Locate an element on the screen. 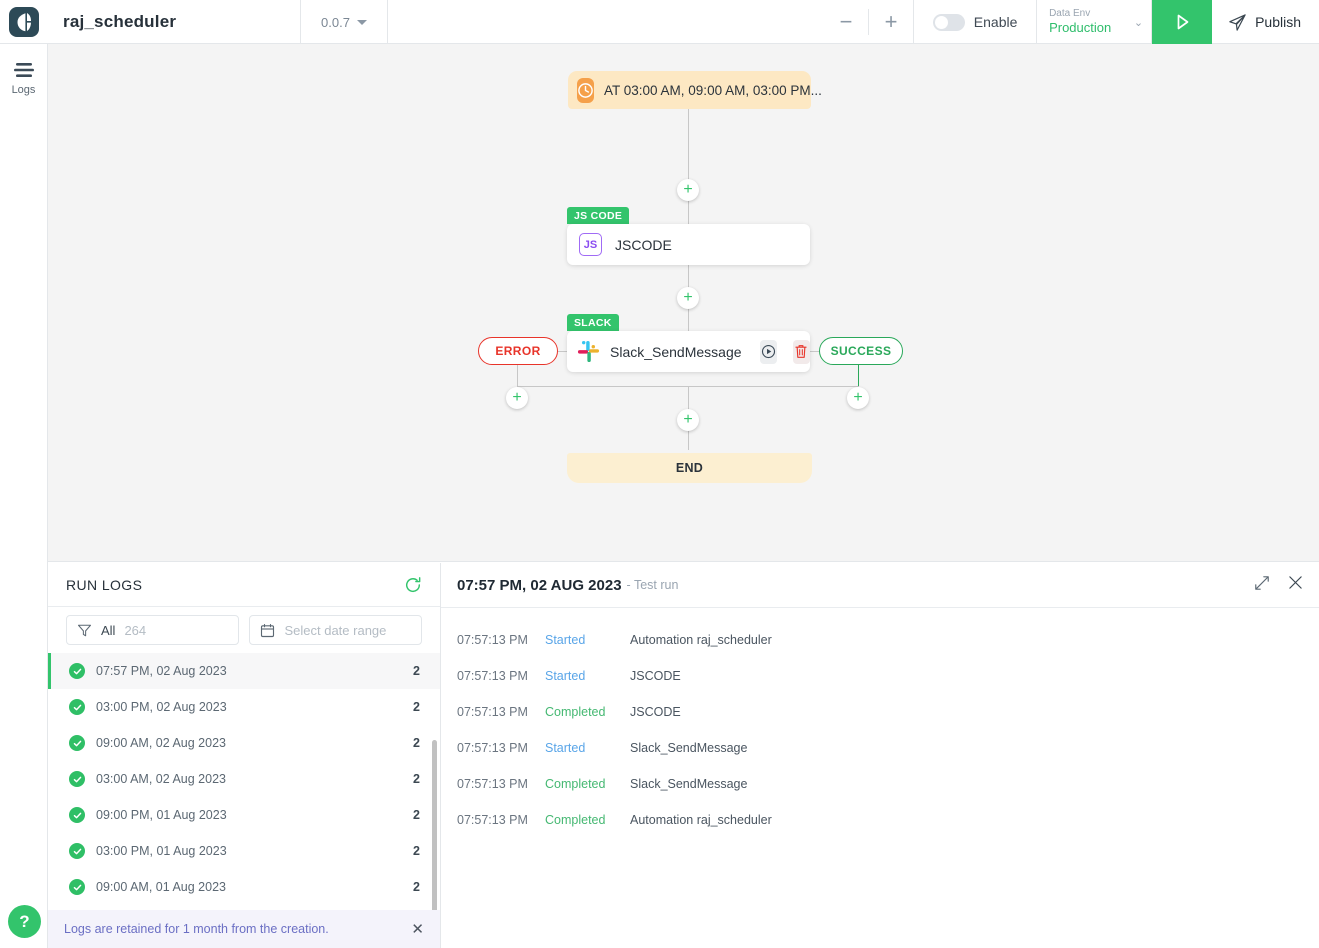 Image resolution: width=1319 pixels, height=948 pixels. chevron-down-icon: ⌄ is located at coordinates (1138, 22).